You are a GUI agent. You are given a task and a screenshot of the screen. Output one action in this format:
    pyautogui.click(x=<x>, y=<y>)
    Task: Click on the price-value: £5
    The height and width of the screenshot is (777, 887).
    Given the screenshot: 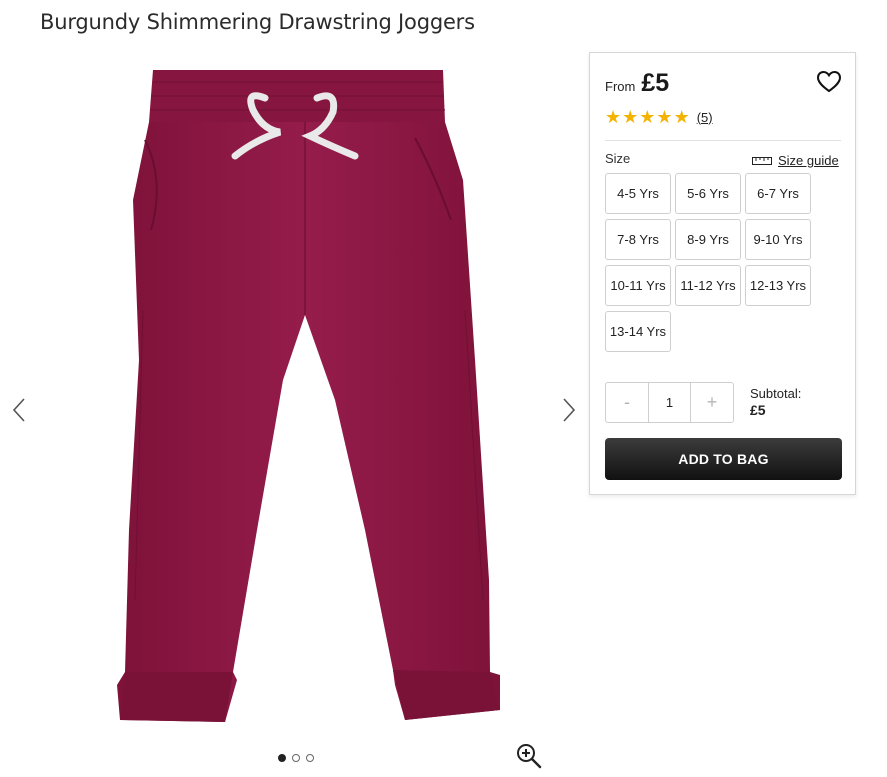 What is the action you would take?
    pyautogui.click(x=655, y=83)
    